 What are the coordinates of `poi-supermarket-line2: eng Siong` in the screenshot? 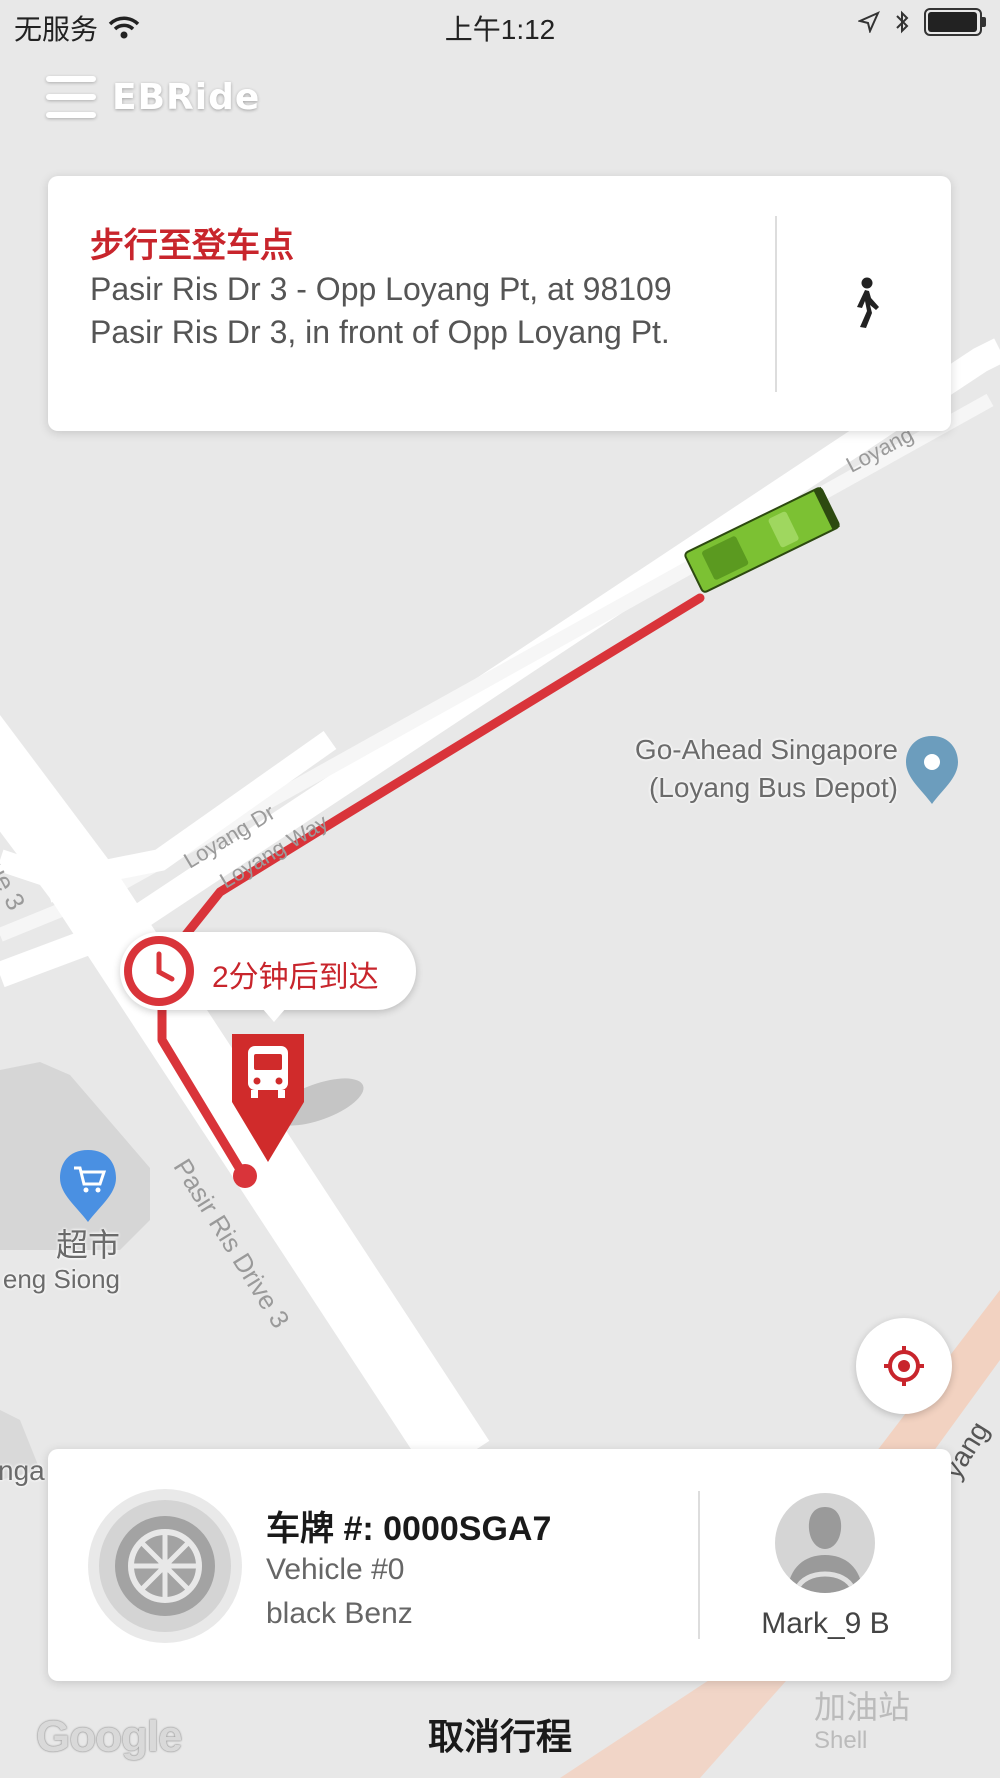 It's located at (61, 1279).